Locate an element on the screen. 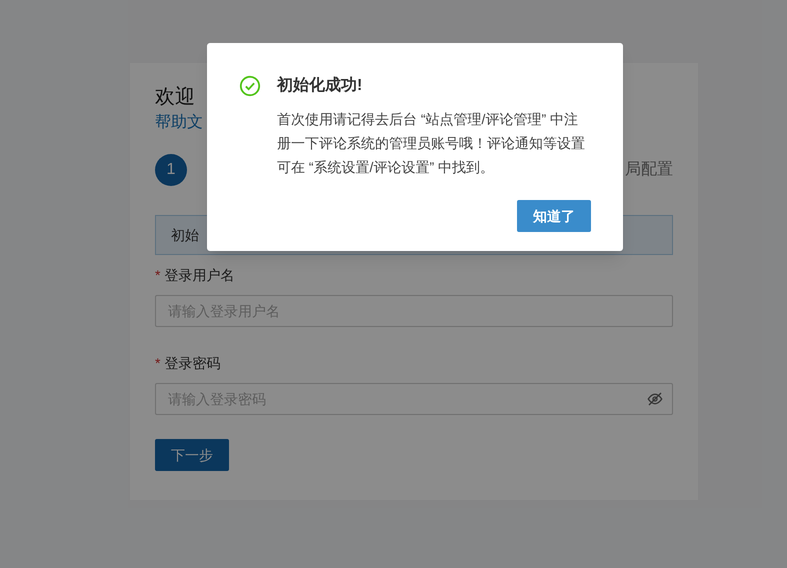 The image size is (787, 568). step-label: 局配置 is located at coordinates (649, 170).